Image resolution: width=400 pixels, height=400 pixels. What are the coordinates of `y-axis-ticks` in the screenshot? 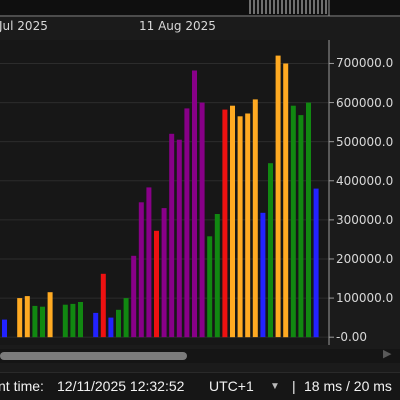 It's located at (331, 200).